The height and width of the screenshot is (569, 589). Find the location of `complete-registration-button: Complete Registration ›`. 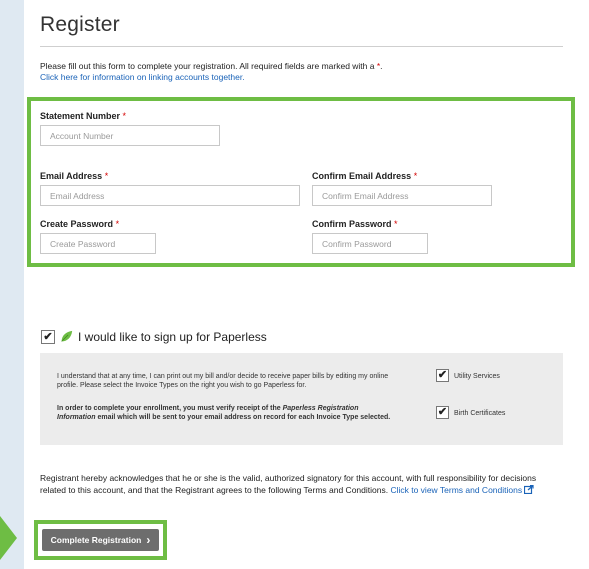

complete-registration-button: Complete Registration › is located at coordinates (100, 540).